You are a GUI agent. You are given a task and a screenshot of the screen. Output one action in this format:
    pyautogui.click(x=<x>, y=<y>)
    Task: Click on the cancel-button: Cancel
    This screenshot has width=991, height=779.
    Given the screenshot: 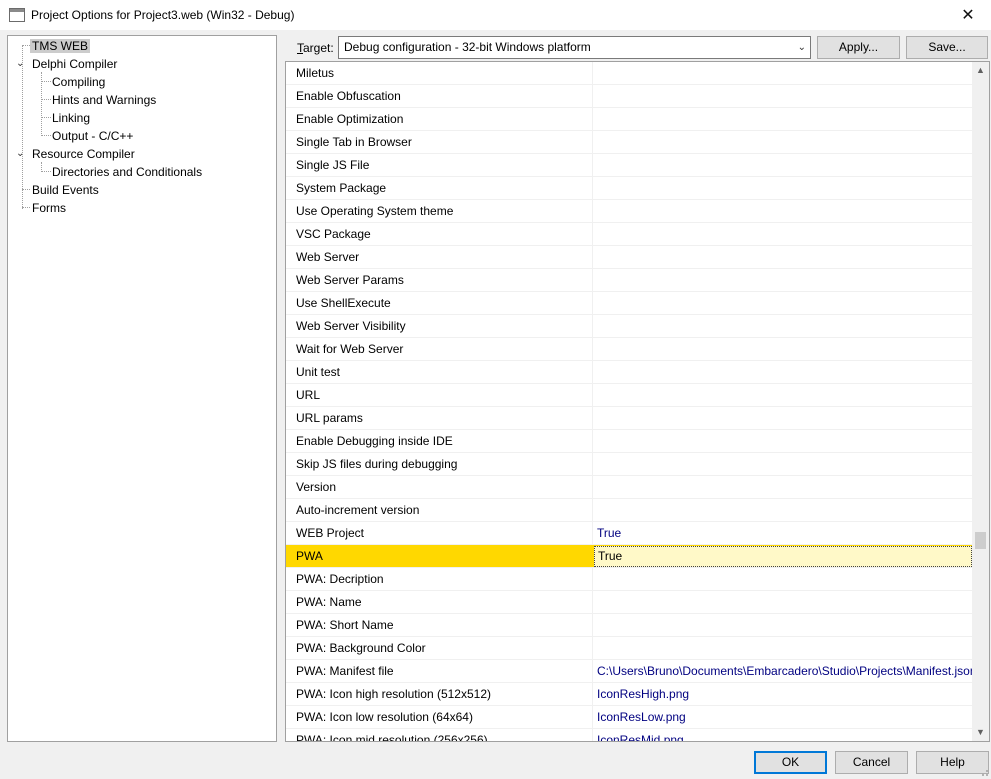 What is the action you would take?
    pyautogui.click(x=871, y=762)
    